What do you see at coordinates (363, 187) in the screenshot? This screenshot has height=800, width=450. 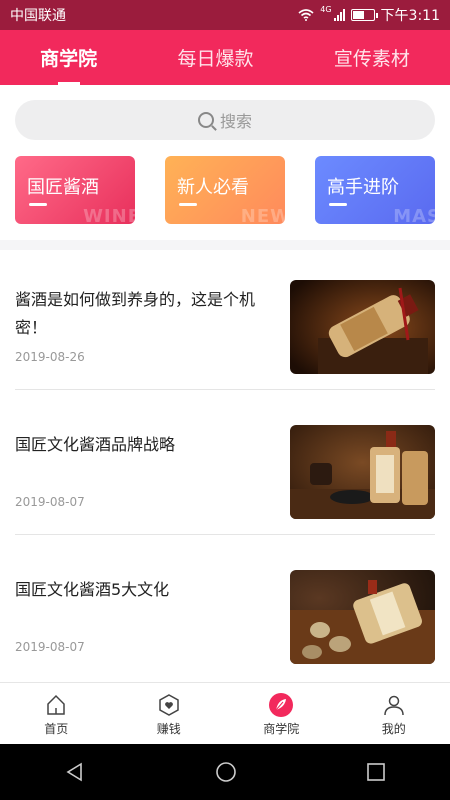 I see `category-label: 高手进阶` at bounding box center [363, 187].